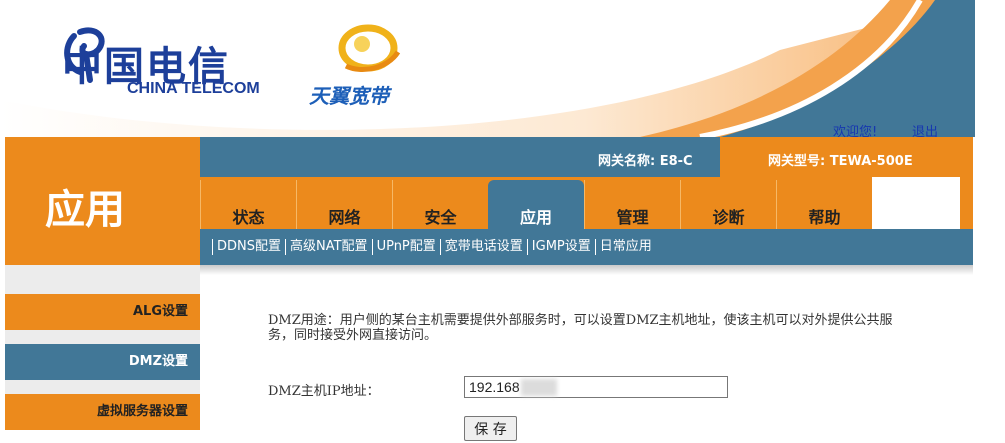  Describe the element at coordinates (632, 217) in the screenshot. I see `tab-label: 管理` at that location.